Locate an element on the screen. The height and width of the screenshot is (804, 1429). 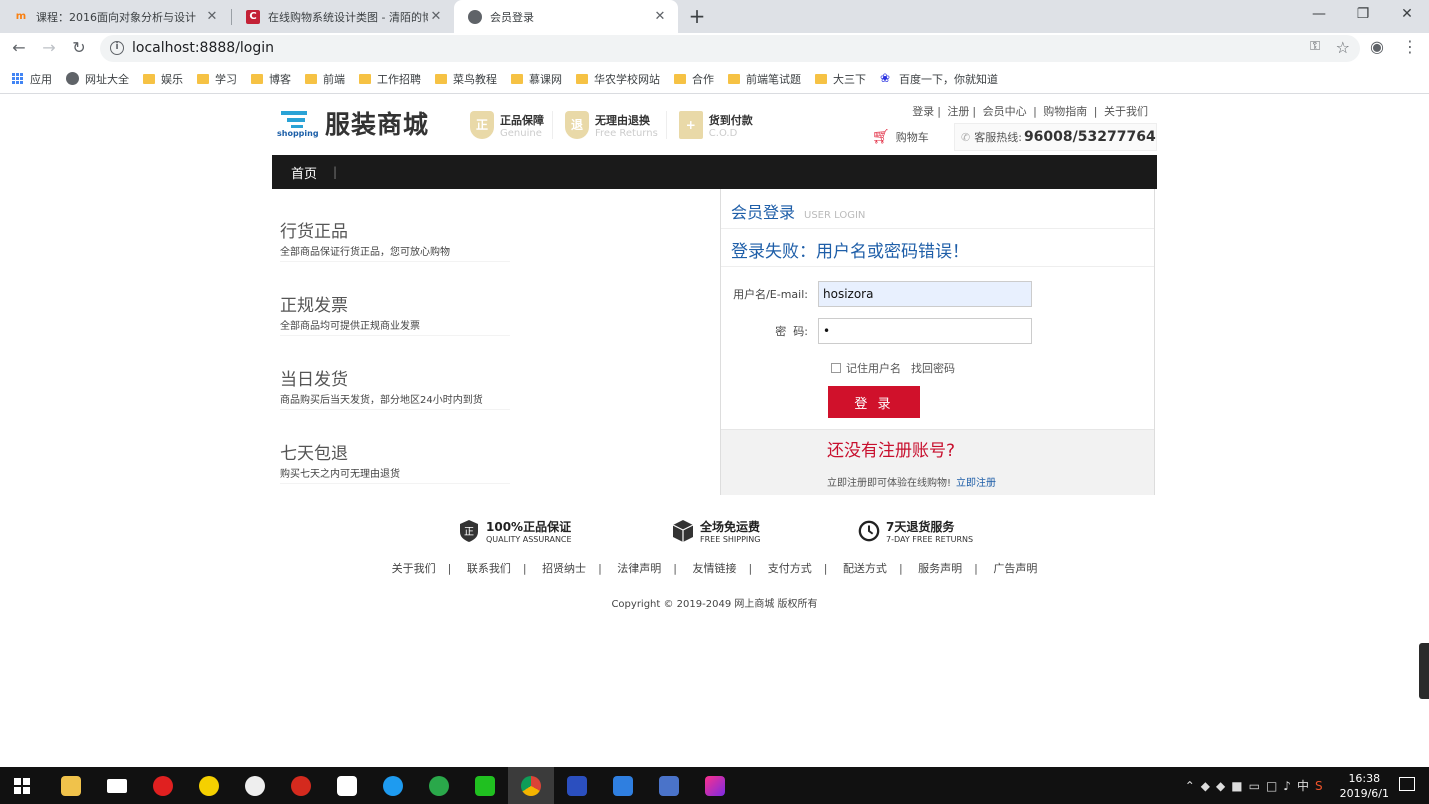
network-icon: ◆ is located at coordinates (1205, 786).